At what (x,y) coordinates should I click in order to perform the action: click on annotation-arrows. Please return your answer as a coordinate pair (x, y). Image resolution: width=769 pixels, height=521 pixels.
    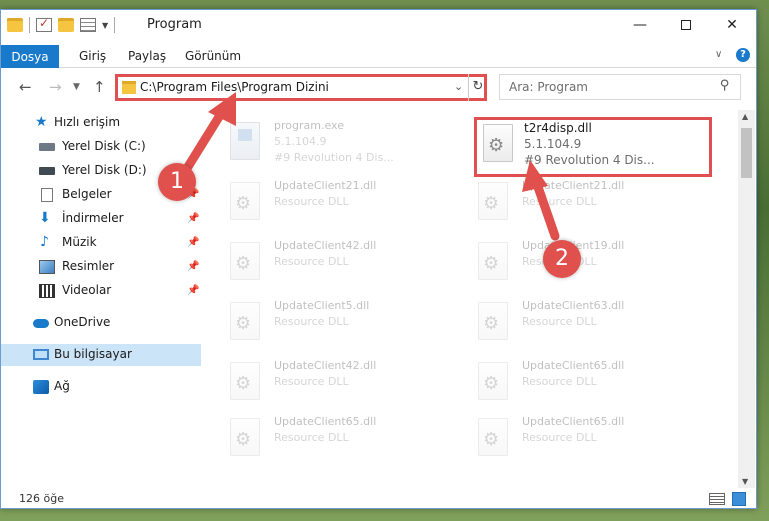
    Looking at the image, I should click on (370, 166).